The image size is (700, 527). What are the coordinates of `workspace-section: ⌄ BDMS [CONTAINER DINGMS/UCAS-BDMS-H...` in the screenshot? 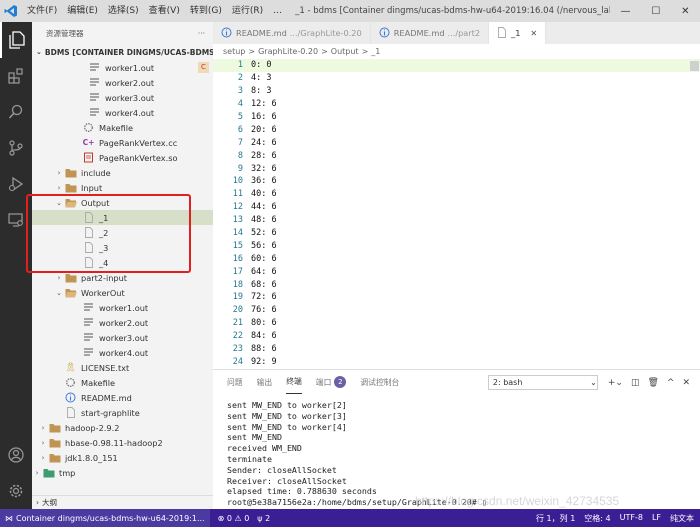 It's located at (122, 52).